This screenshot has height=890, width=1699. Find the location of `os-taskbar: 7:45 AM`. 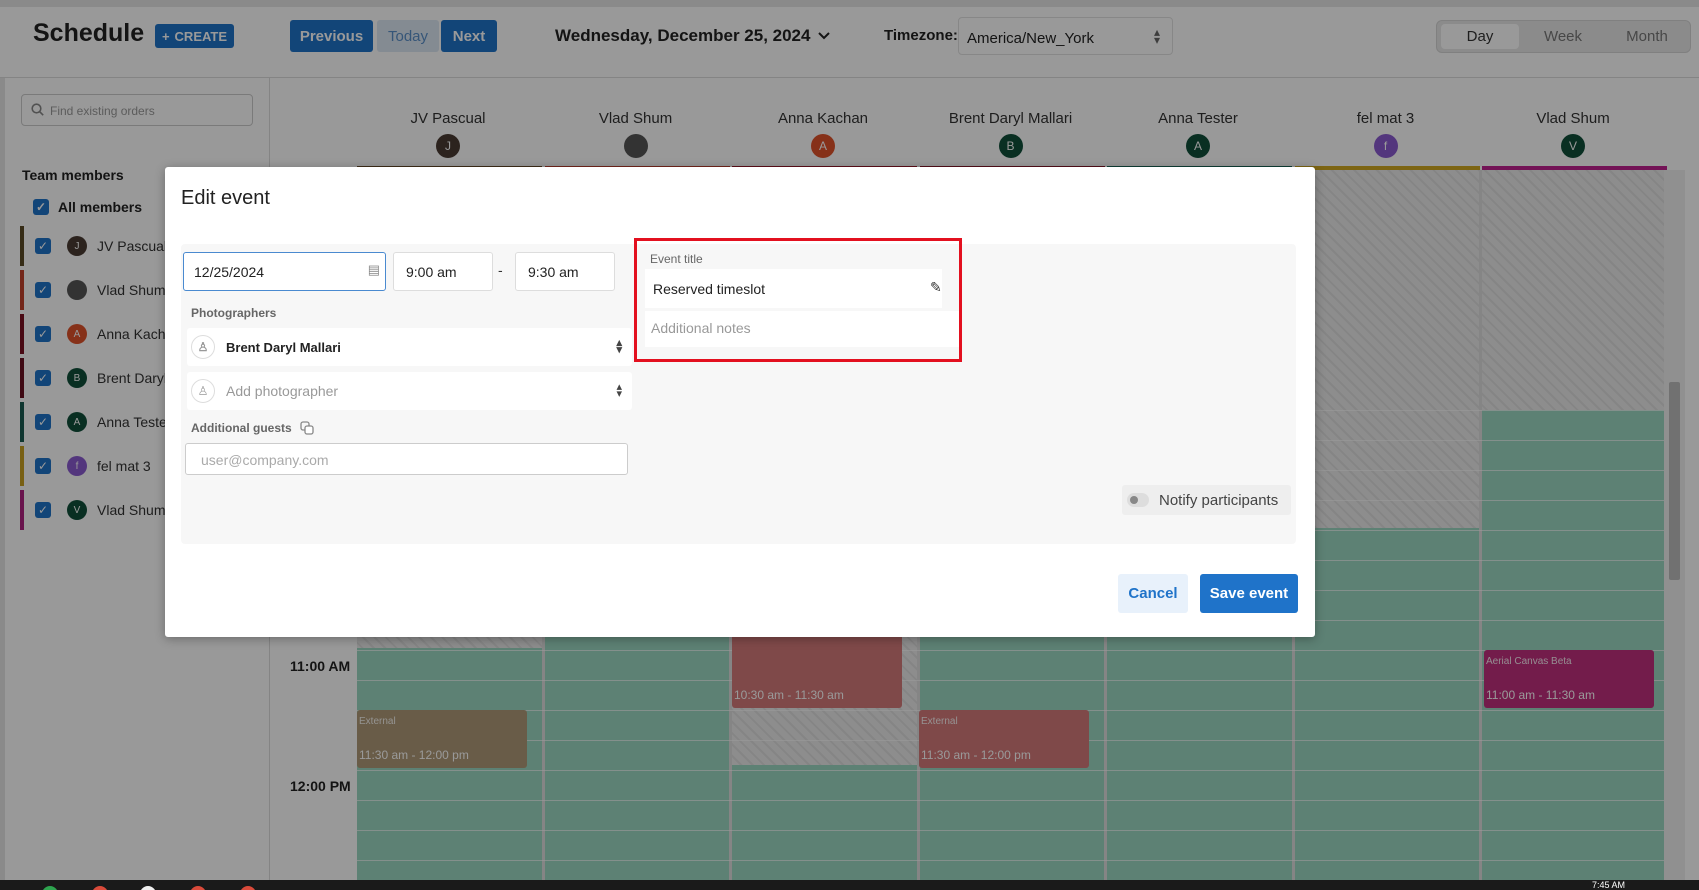

os-taskbar: 7:45 AM is located at coordinates (849, 885).